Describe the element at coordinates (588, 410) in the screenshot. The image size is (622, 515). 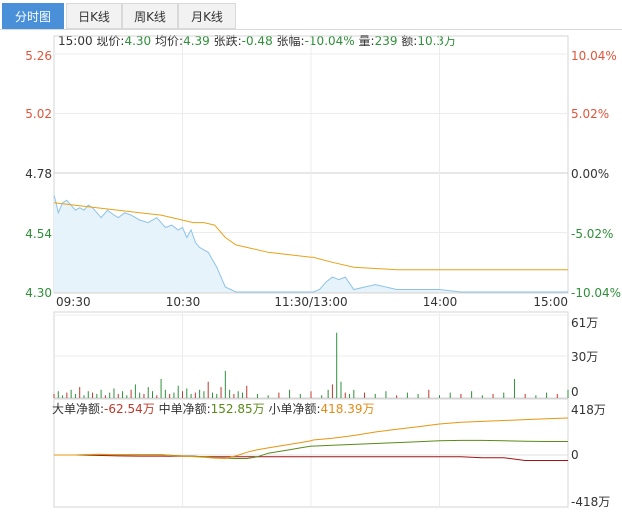
I see `flow-tick-label: 418万` at that location.